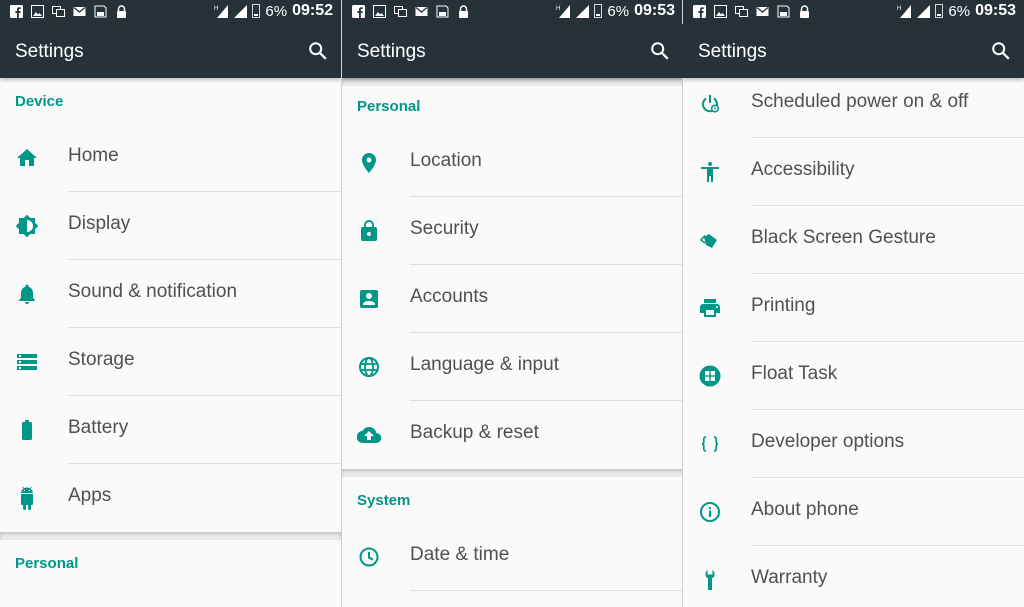 The image size is (1024, 607). Describe the element at coordinates (27, 226) in the screenshot. I see `brightness-icon` at that location.